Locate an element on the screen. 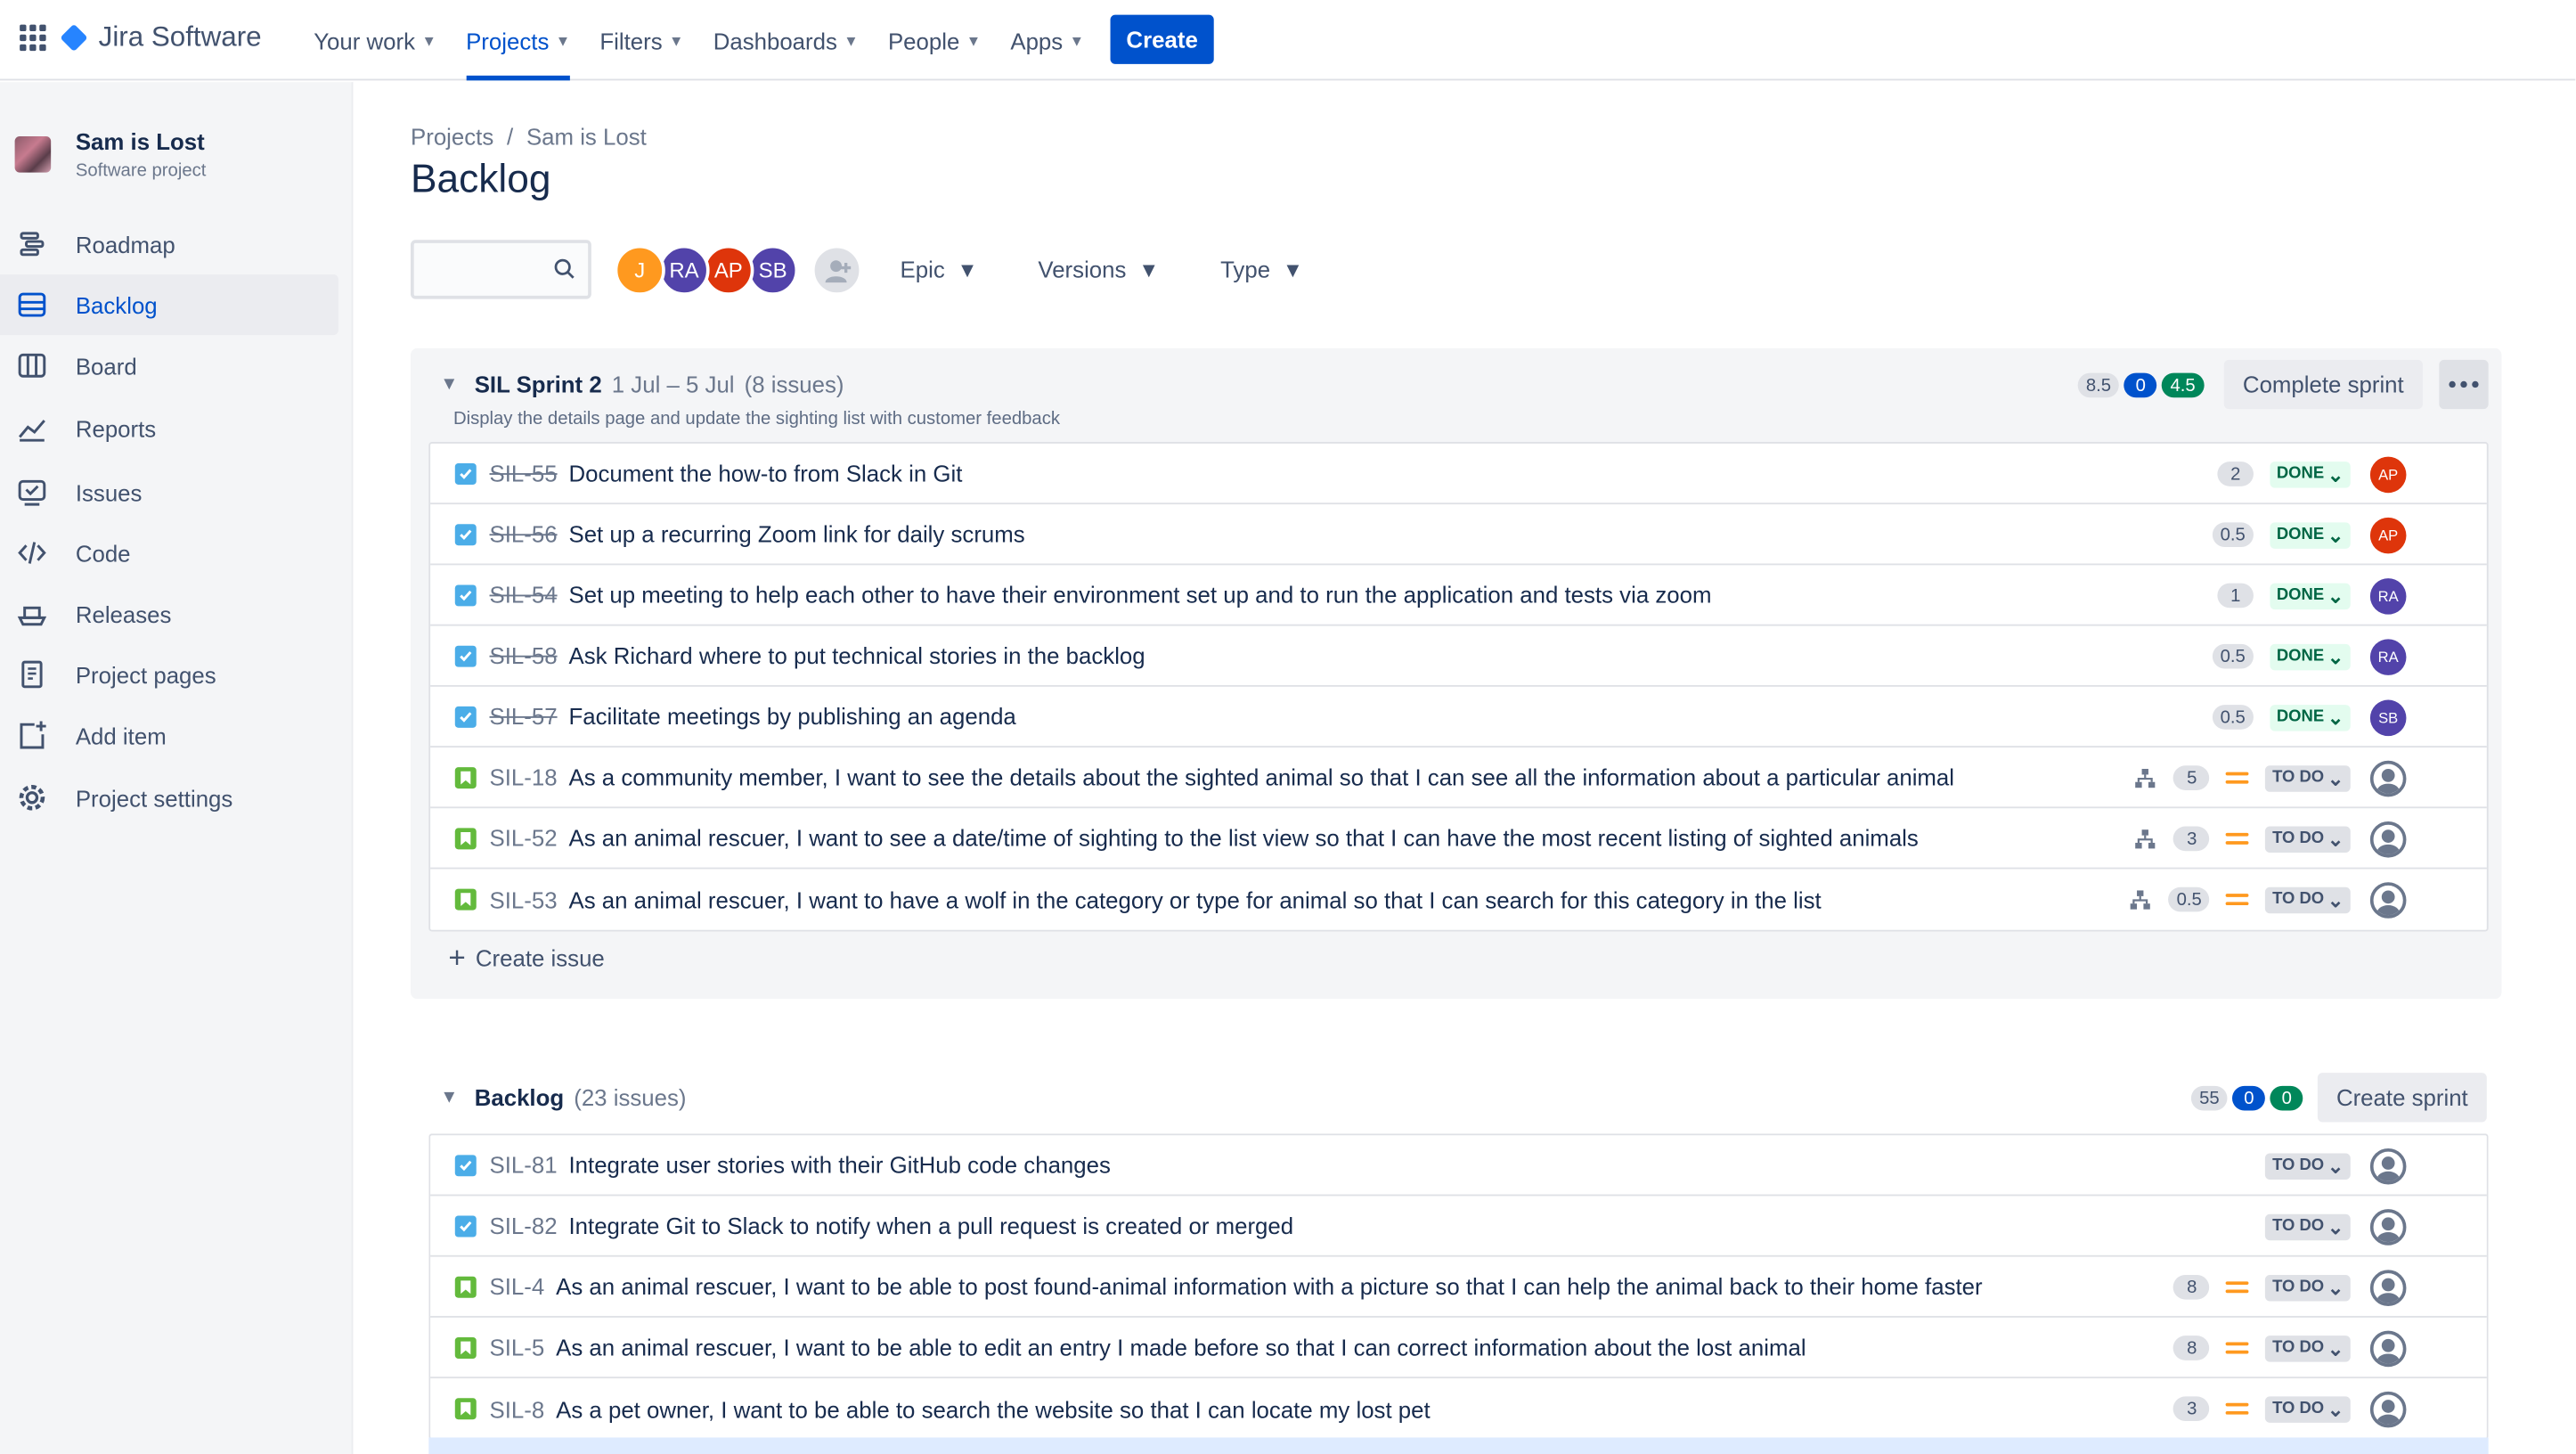 Image resolution: width=2576 pixels, height=1454 pixels. sidebar-item-reports: Reports is located at coordinates (169, 427).